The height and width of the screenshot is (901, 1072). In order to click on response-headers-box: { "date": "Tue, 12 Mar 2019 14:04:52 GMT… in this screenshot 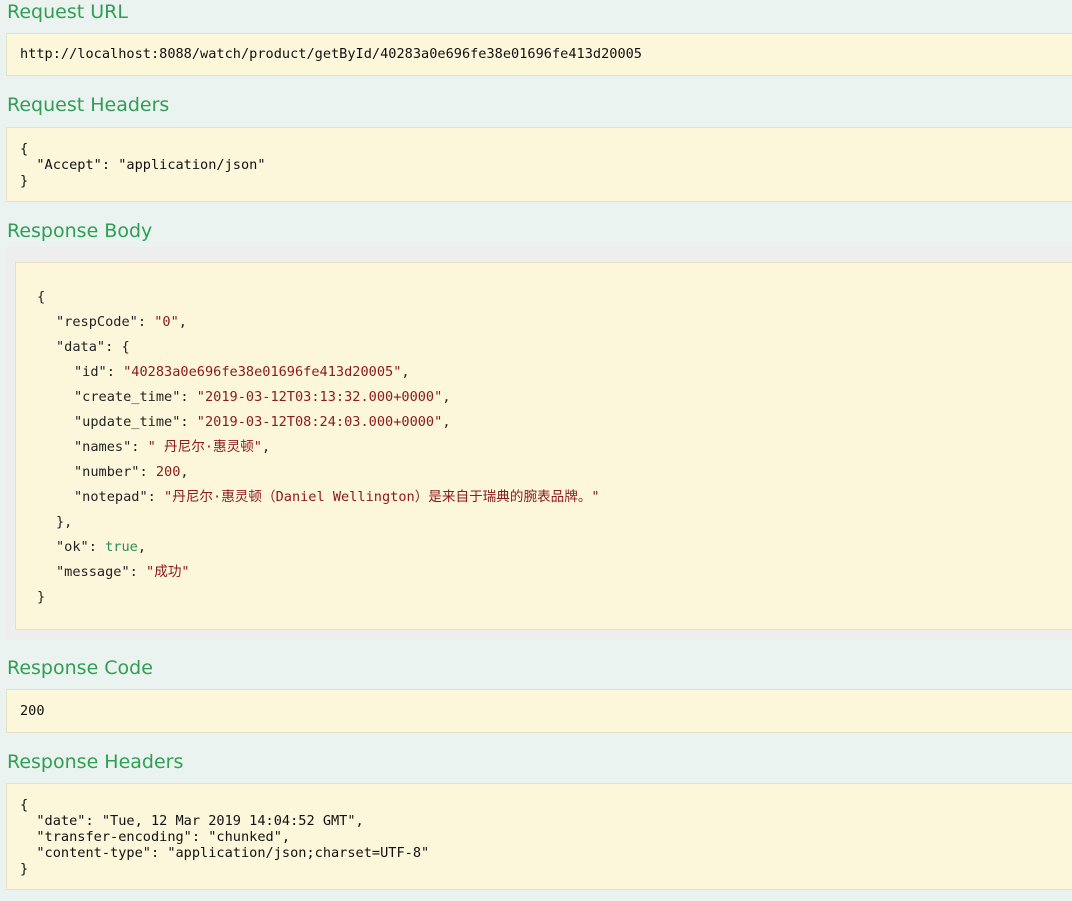, I will do `click(539, 836)`.